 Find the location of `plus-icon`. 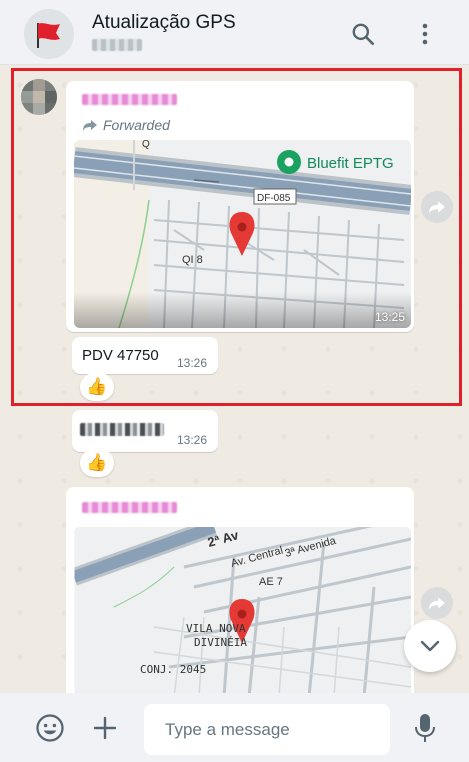

plus-icon is located at coordinates (105, 728).